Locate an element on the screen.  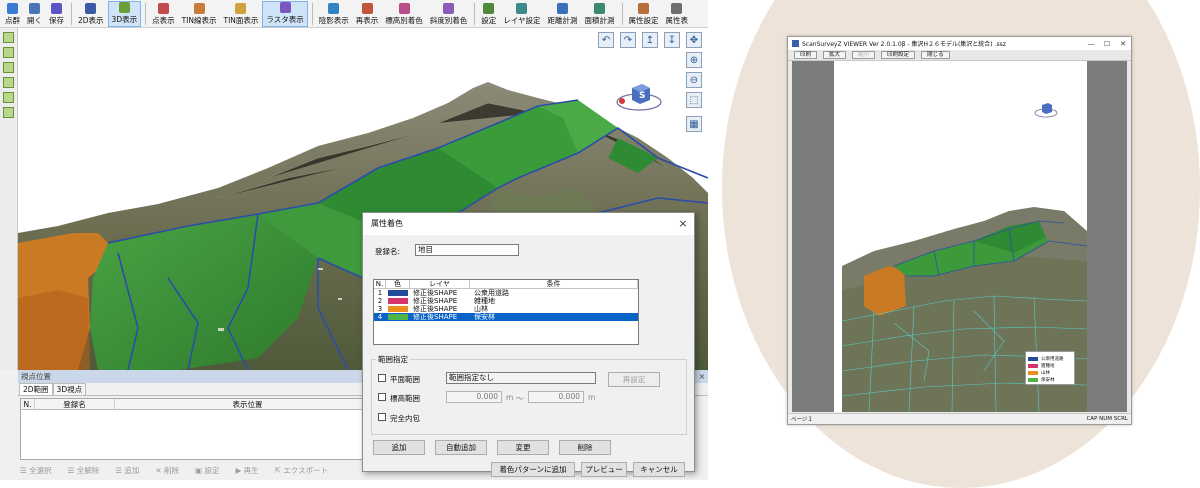
toolbar-button-4: 3D表示 is located at coordinates (124, 14).